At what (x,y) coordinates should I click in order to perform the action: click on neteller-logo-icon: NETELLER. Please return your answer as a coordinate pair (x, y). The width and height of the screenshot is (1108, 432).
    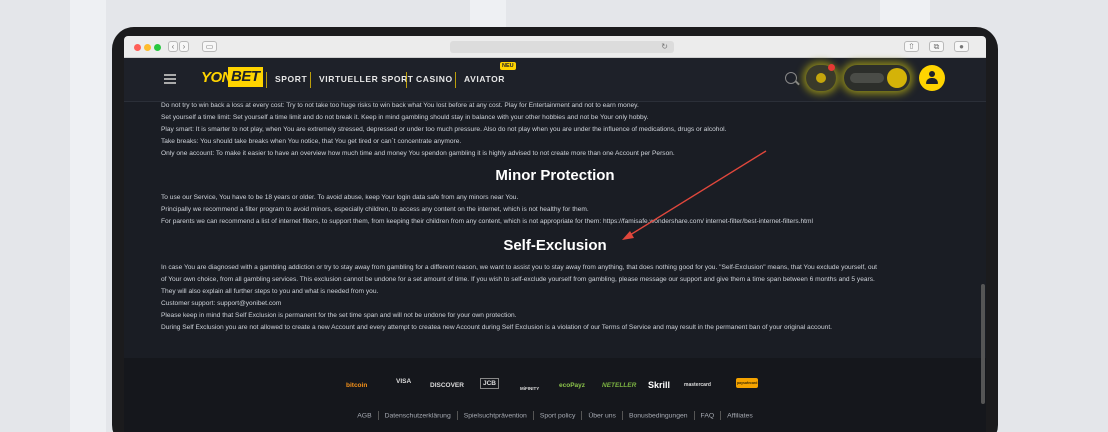
    Looking at the image, I should click on (619, 385).